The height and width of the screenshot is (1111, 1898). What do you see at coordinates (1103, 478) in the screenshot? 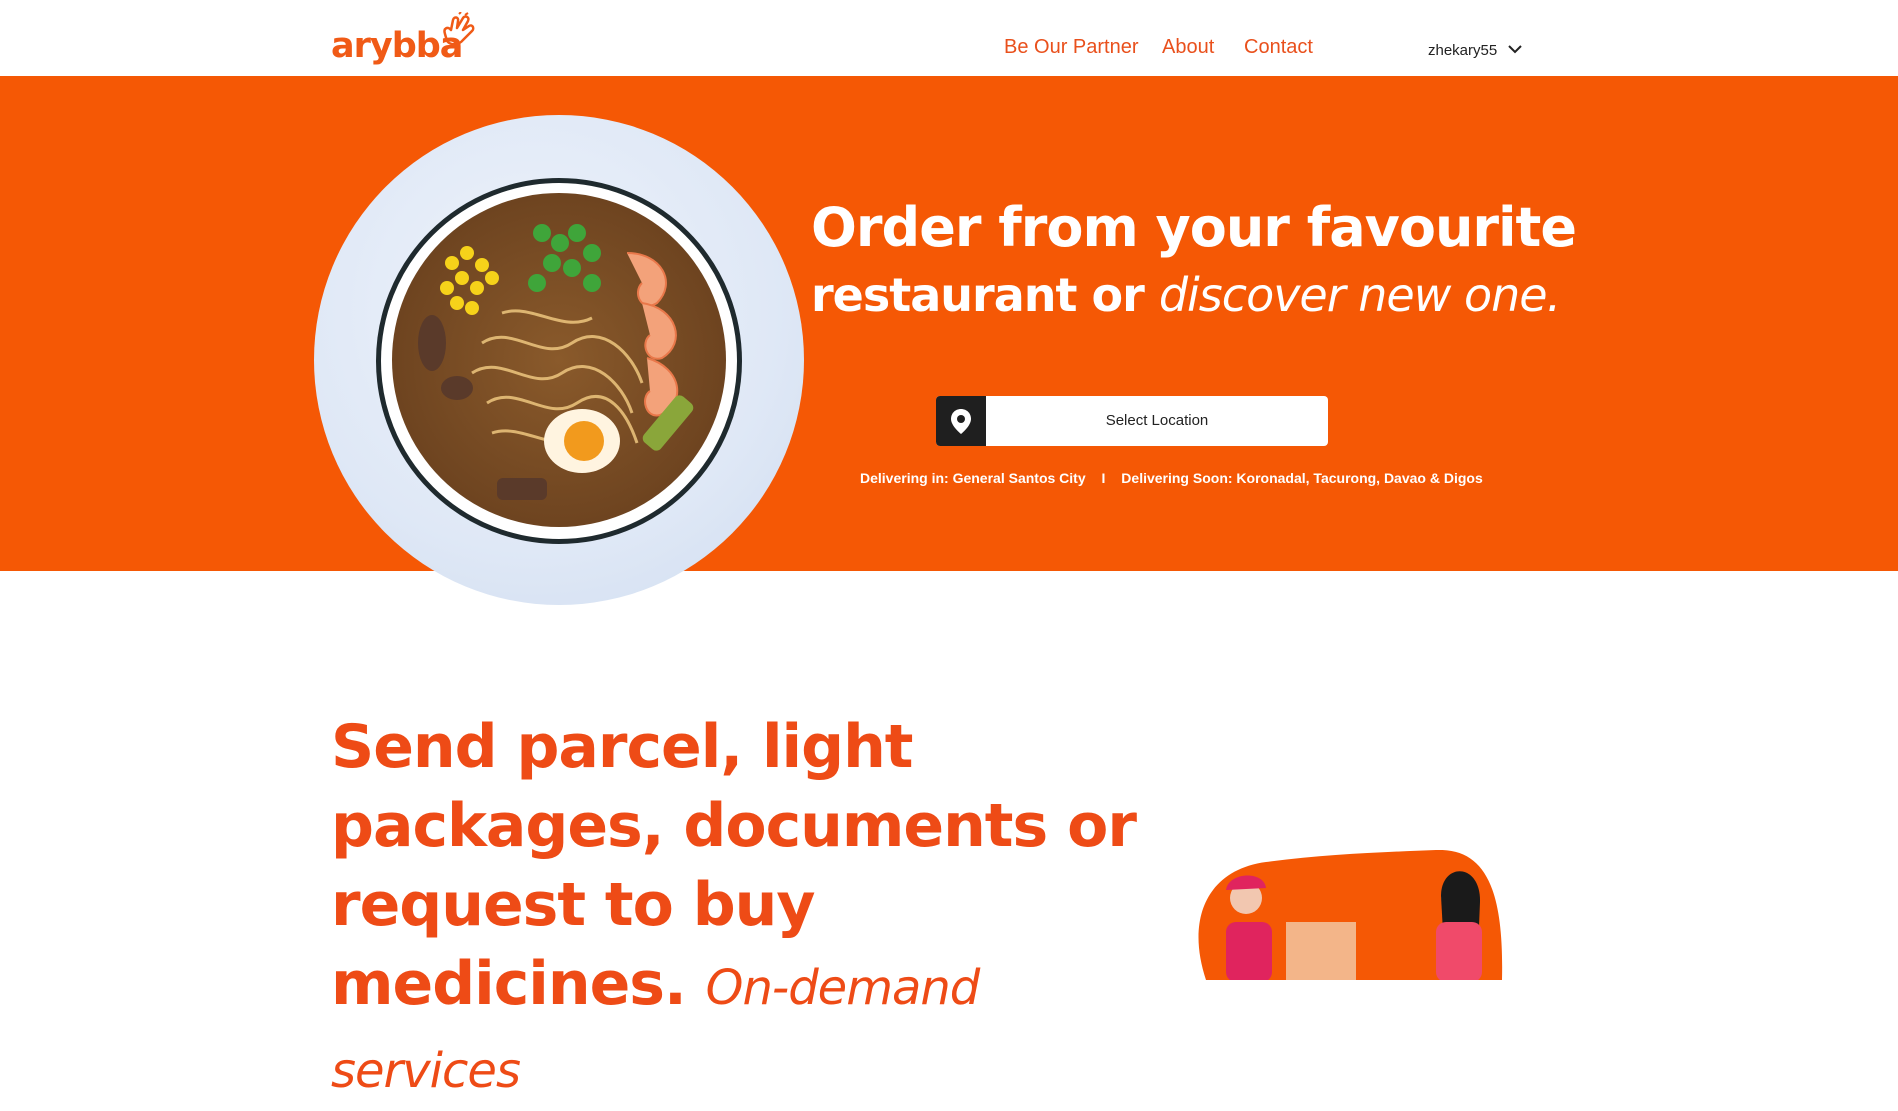
I see `separator: I` at bounding box center [1103, 478].